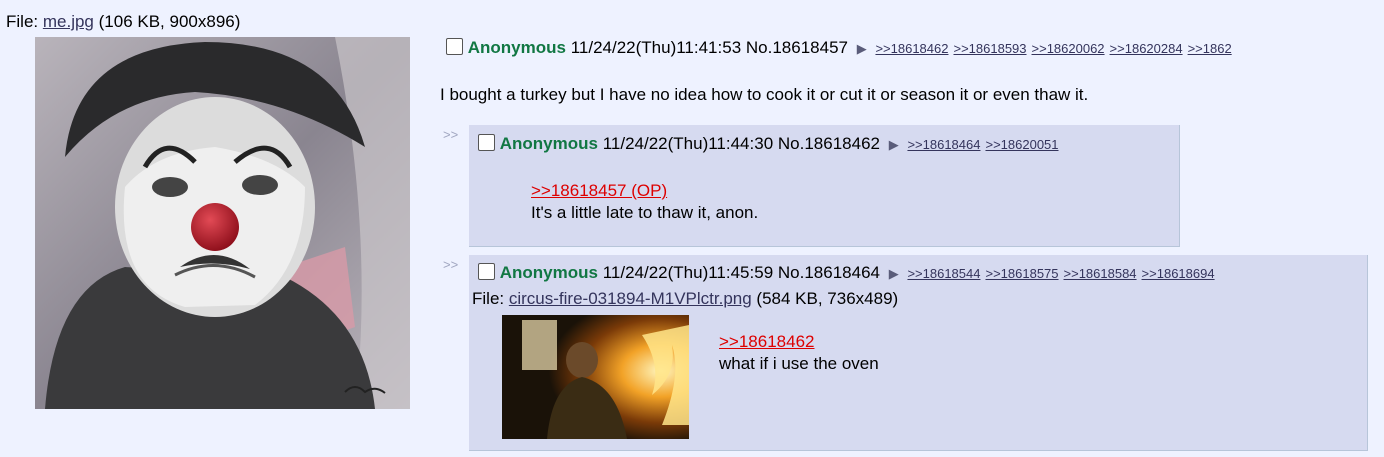 Image resolution: width=1384 pixels, height=457 pixels. I want to click on backlink: >>18618694, so click(1178, 273).